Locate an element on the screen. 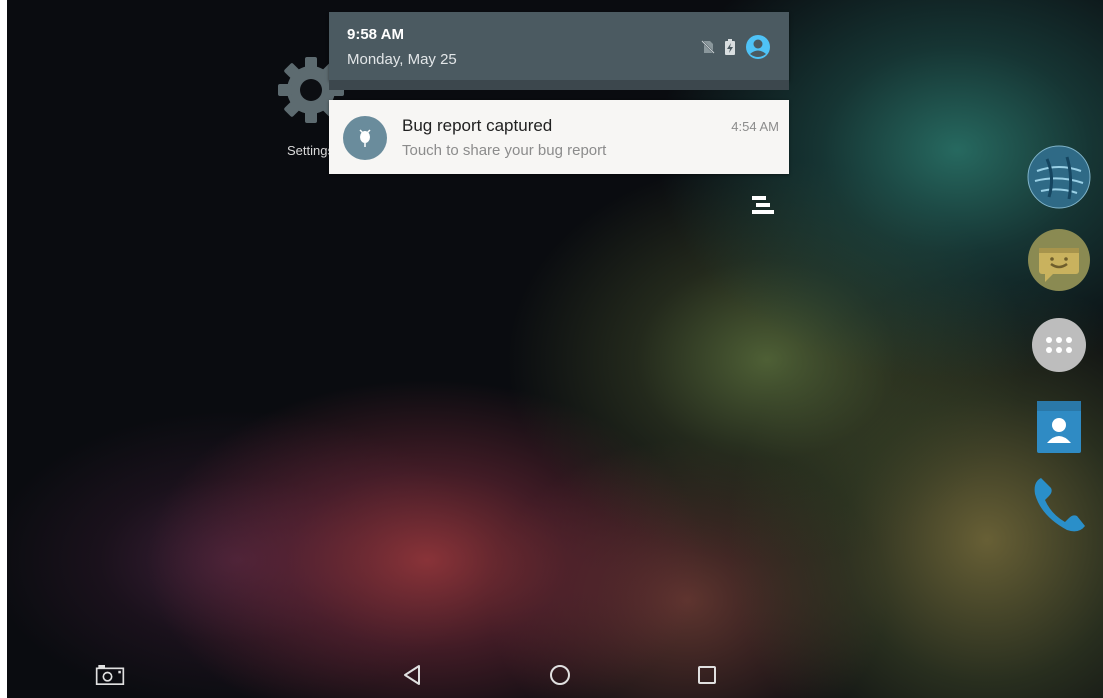  date: Monday, May 25 is located at coordinates (402, 59).